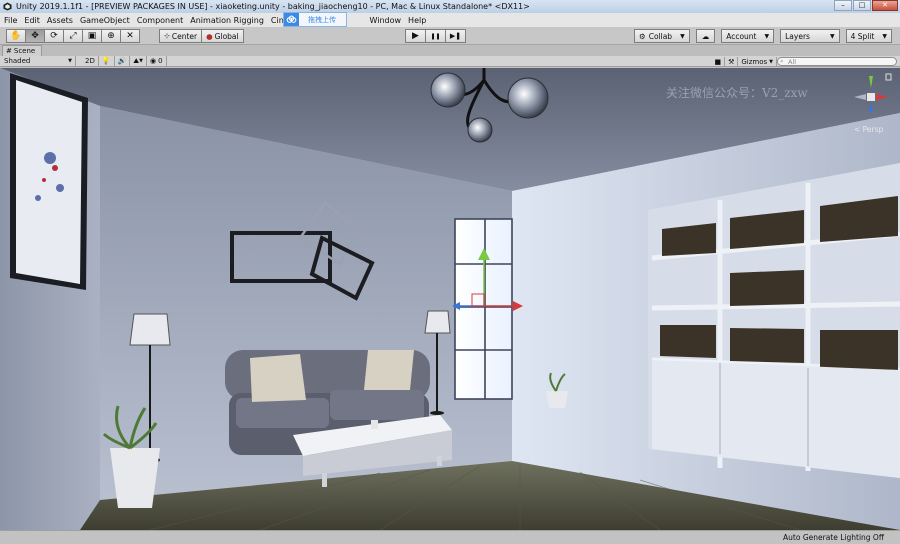 This screenshot has width=900, height=544. I want to click on step-icon: ▶❚, so click(455, 36).